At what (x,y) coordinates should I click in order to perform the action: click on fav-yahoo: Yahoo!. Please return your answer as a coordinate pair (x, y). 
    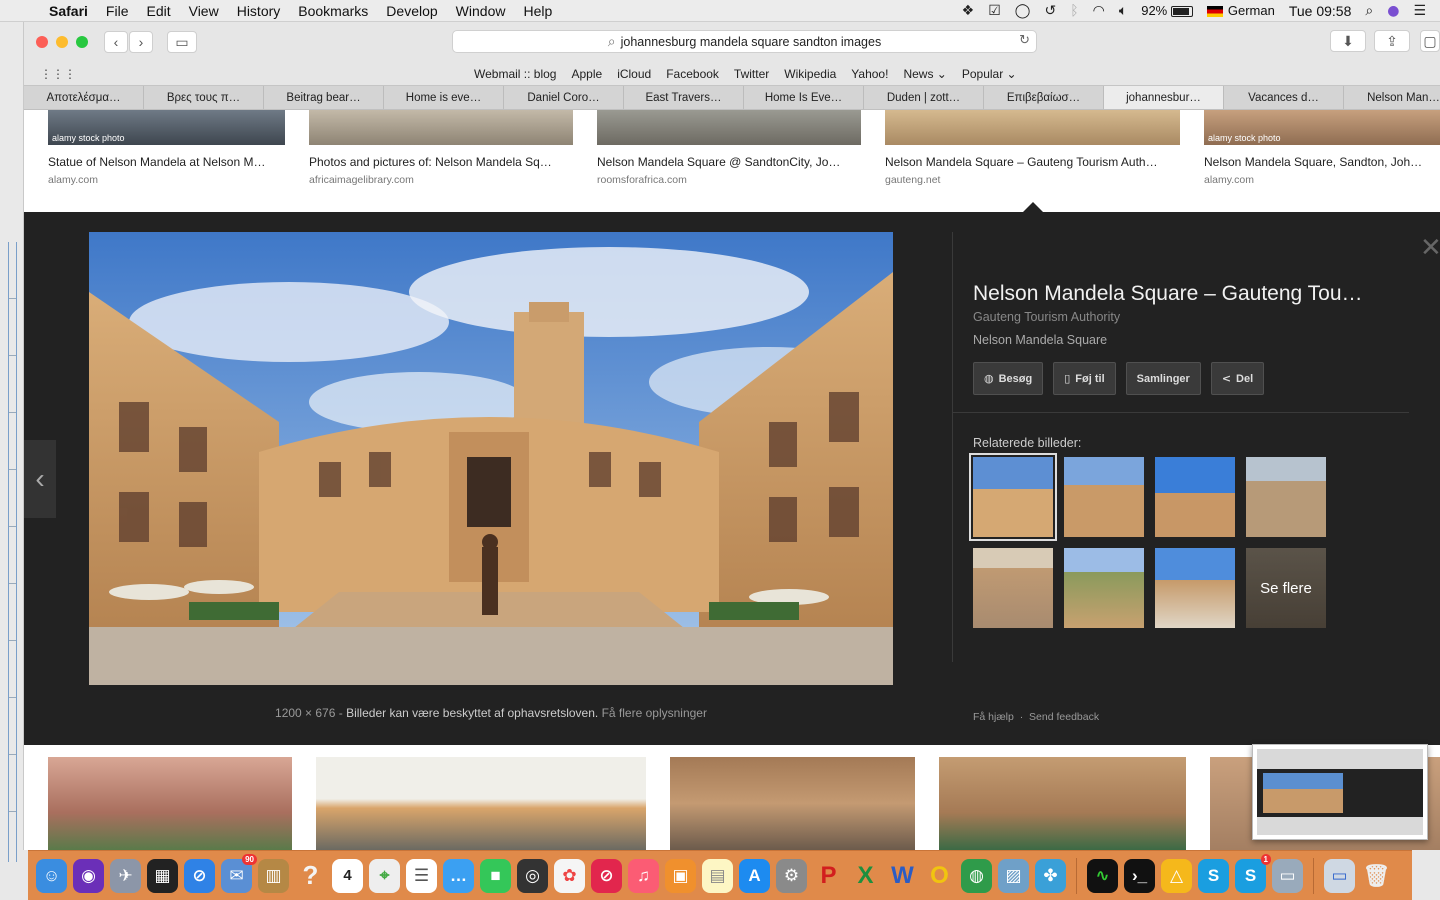
    Looking at the image, I should click on (869, 74).